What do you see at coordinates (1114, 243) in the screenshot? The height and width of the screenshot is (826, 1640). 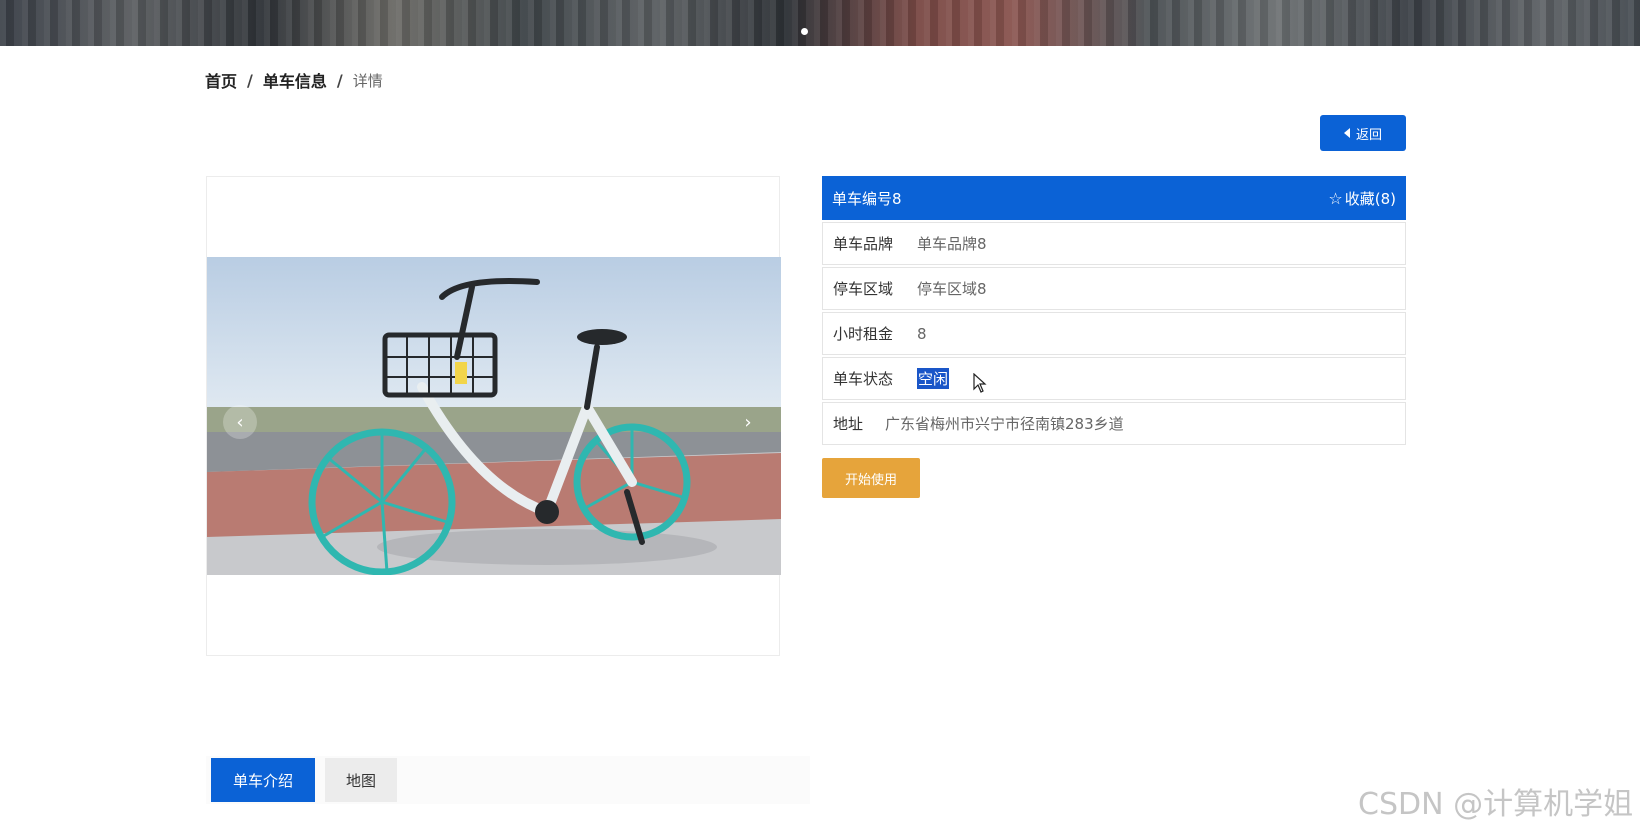 I see `field-brand: 单车品牌 单车品牌8` at bounding box center [1114, 243].